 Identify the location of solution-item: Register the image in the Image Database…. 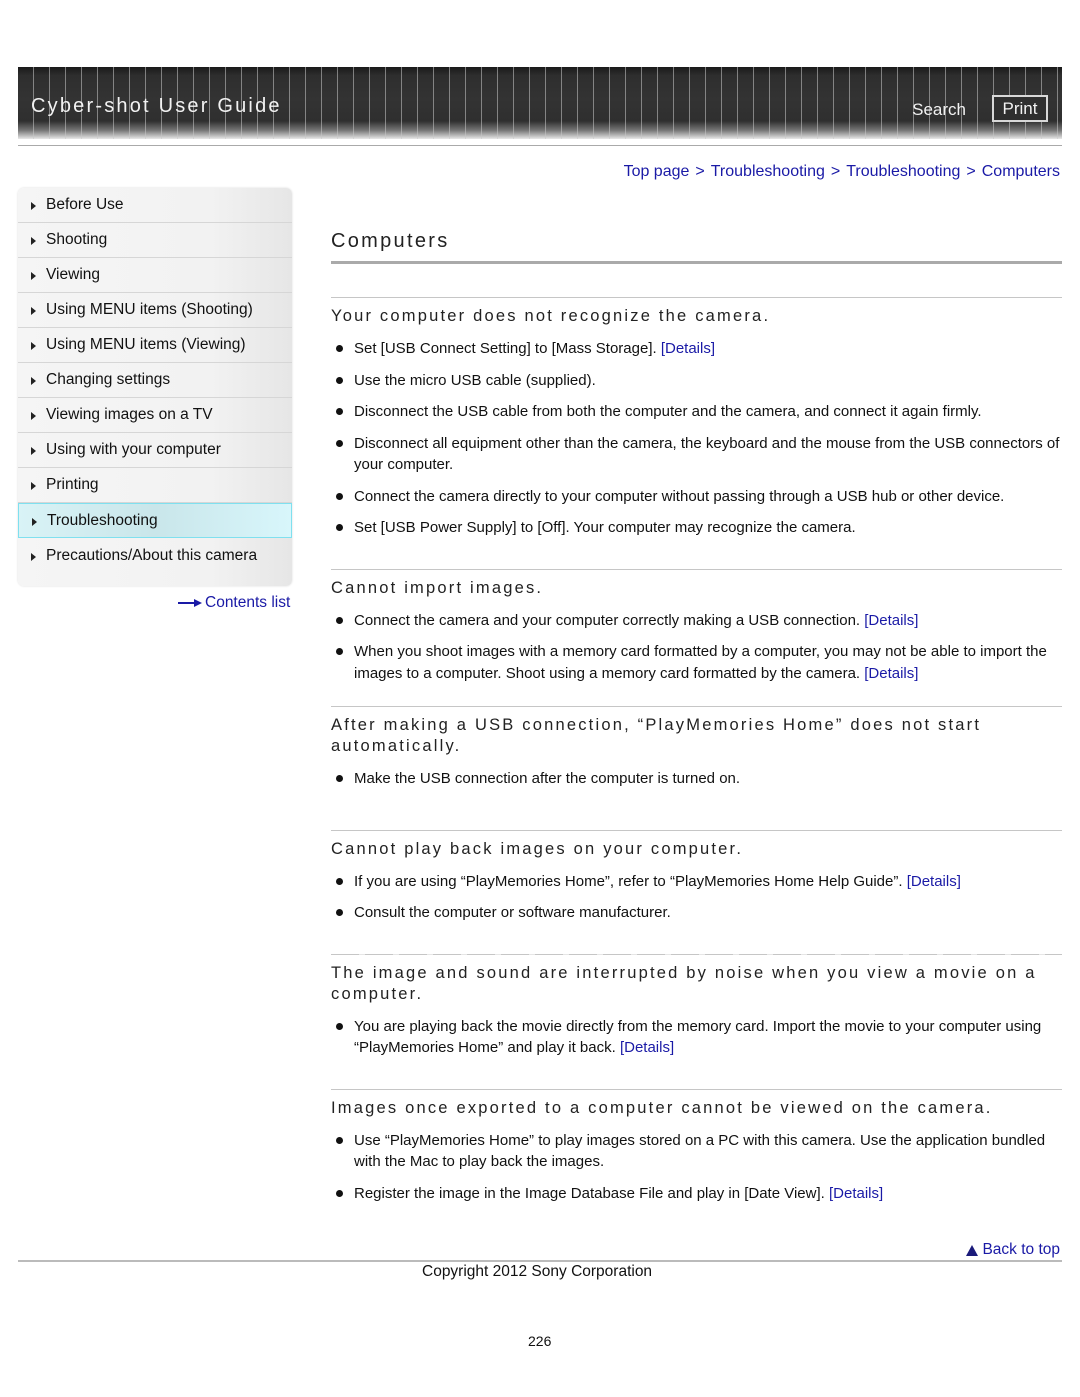
(696, 1194).